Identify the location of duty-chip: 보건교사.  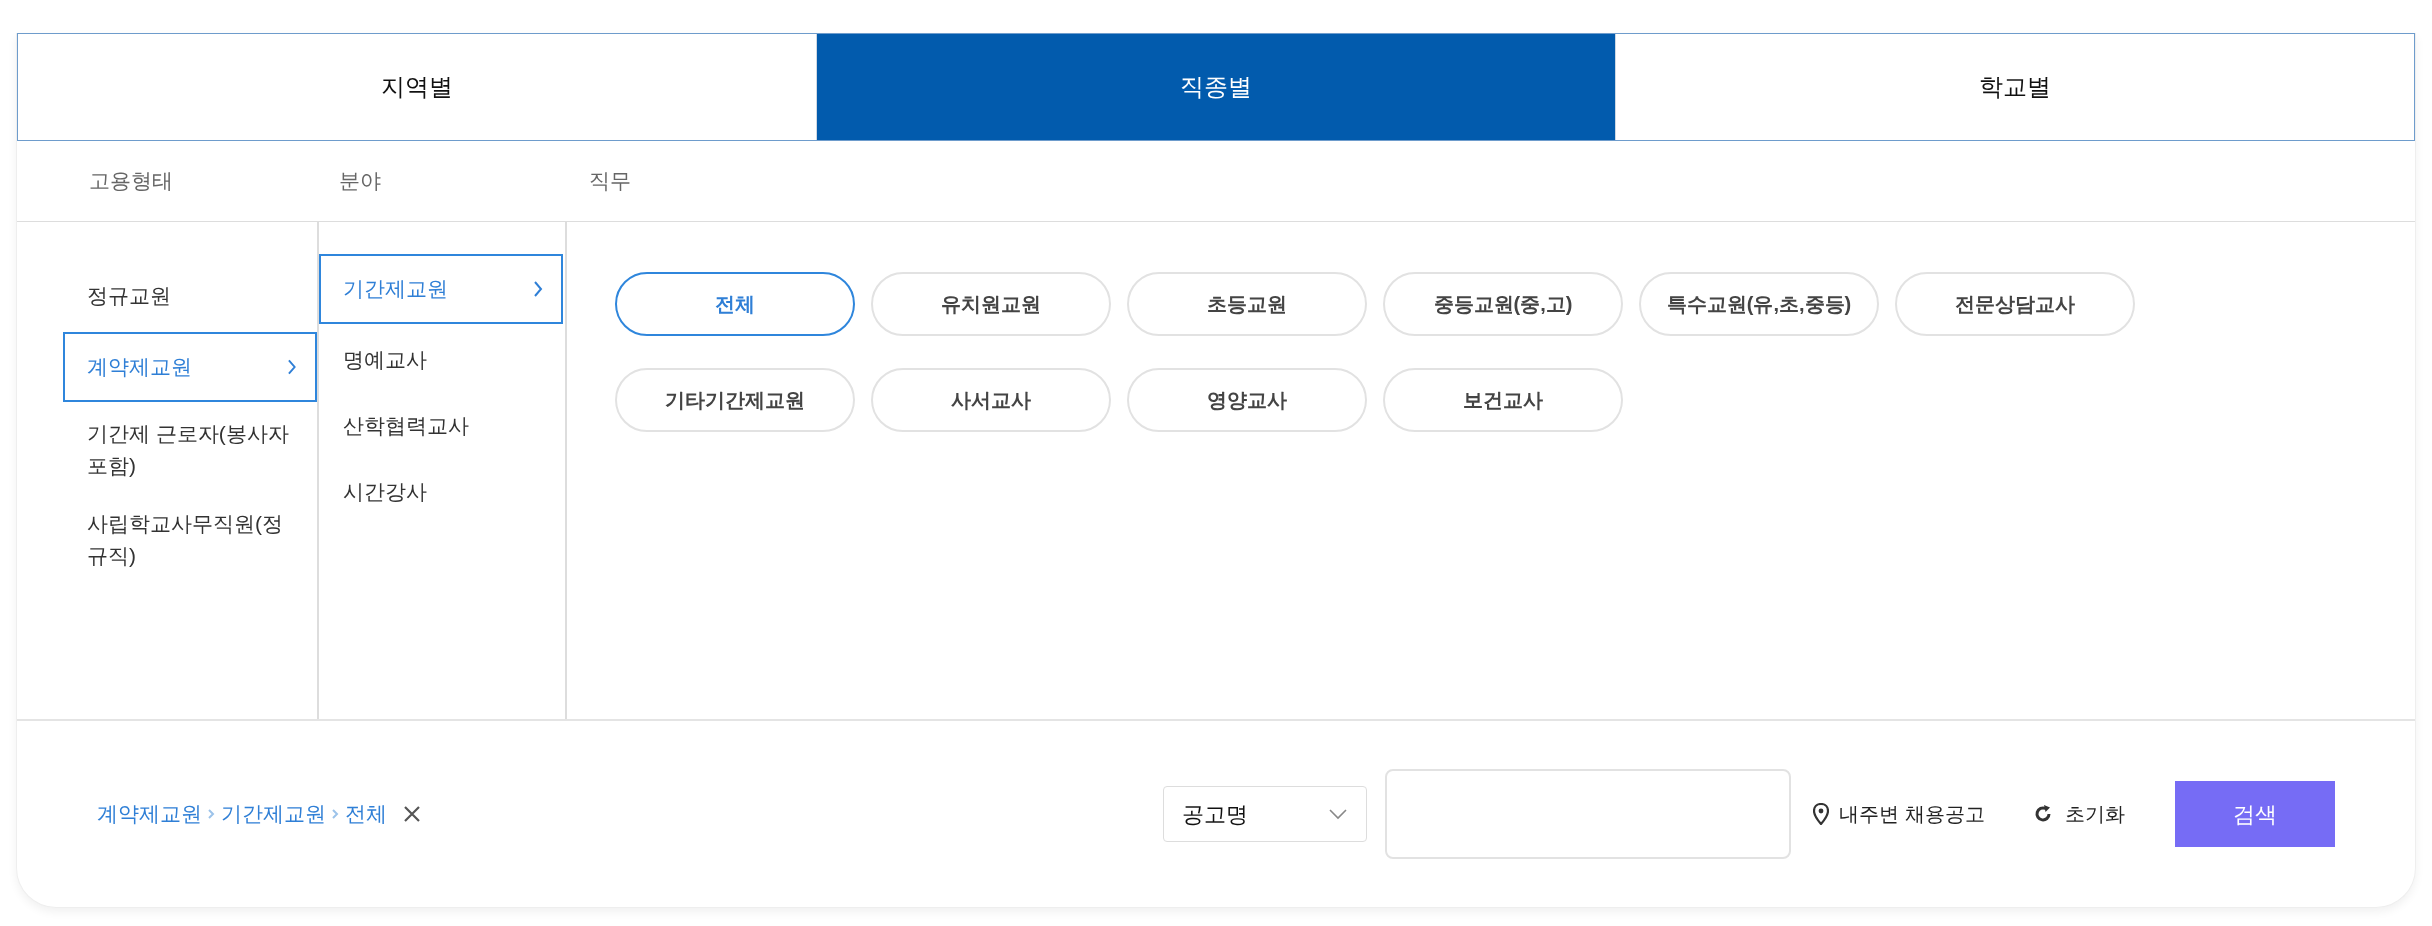
(1503, 400).